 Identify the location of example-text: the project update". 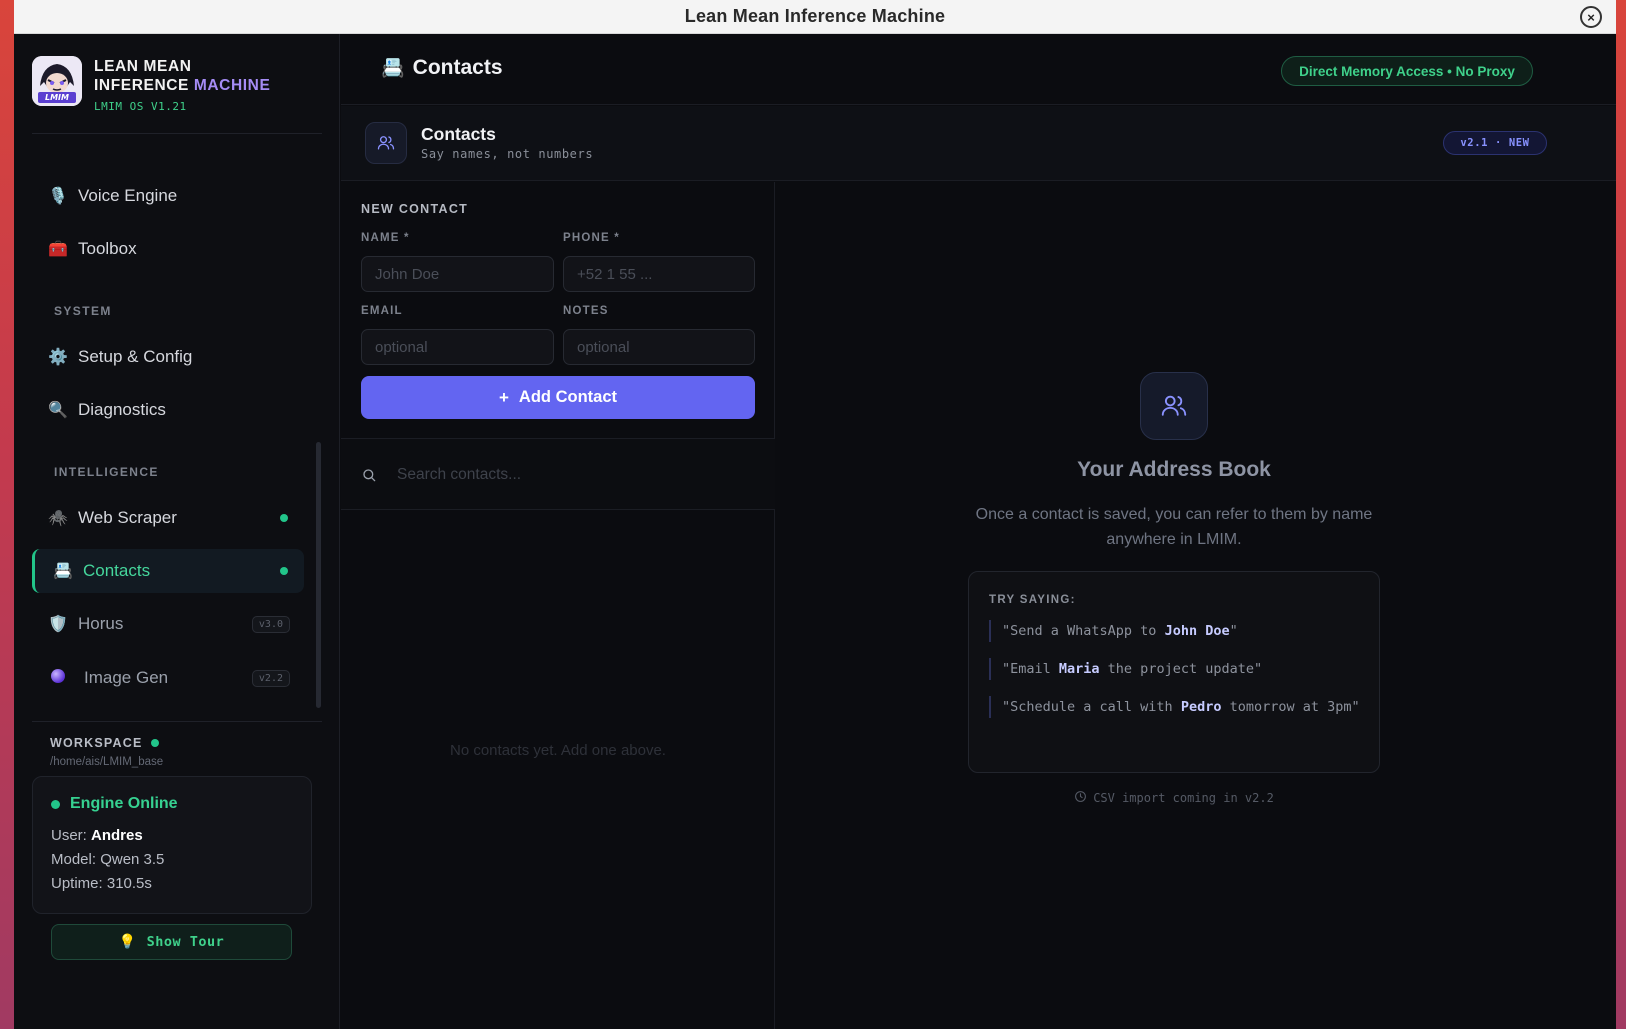
(1181, 669).